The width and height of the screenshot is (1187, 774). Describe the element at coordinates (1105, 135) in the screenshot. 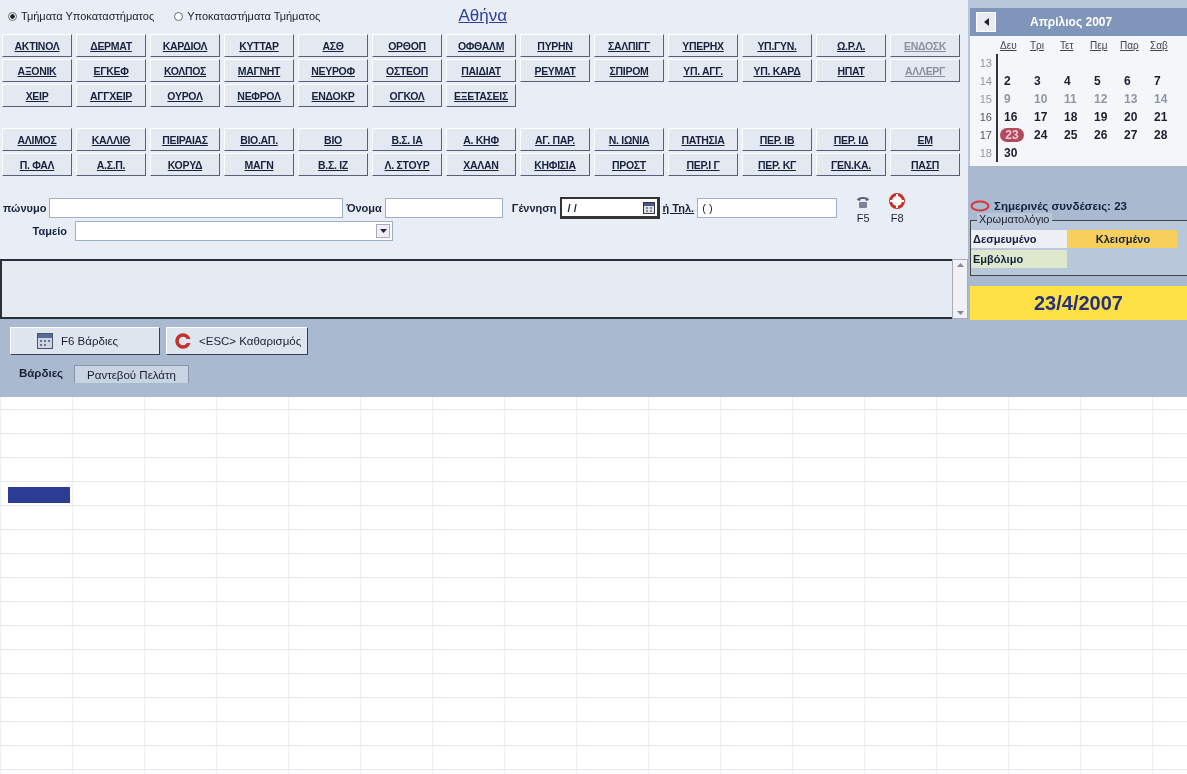

I see `calendar-day: 26` at that location.